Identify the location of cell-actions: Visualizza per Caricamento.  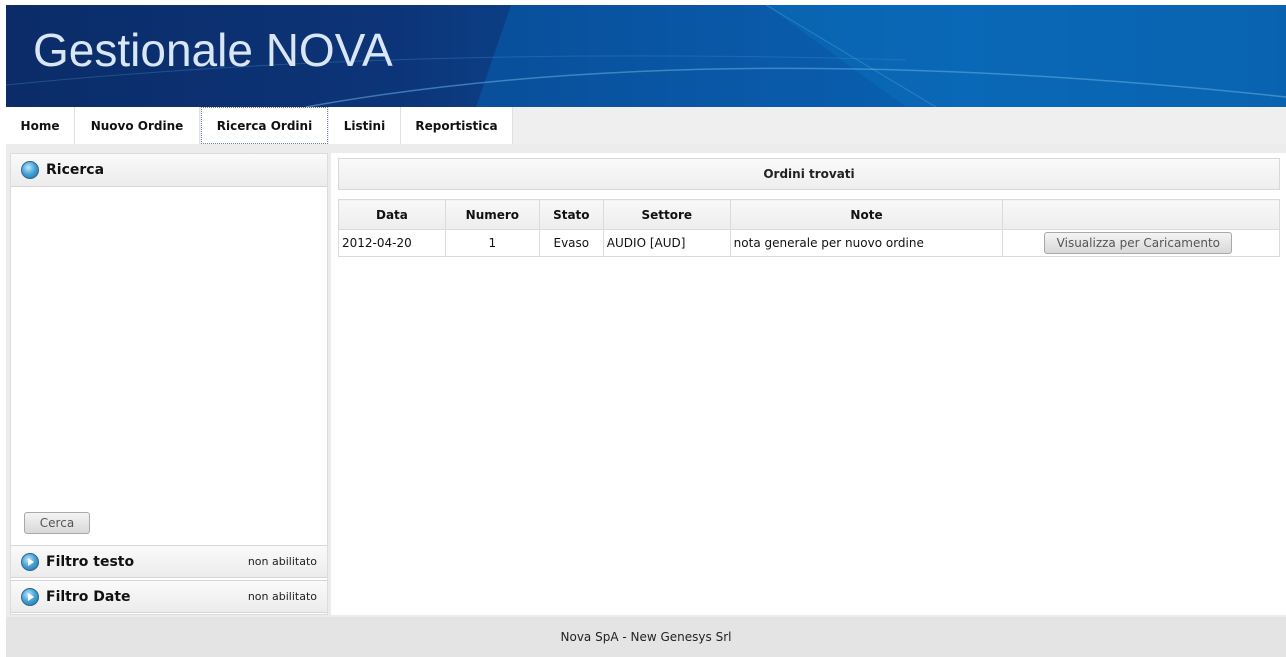
(1141, 243).